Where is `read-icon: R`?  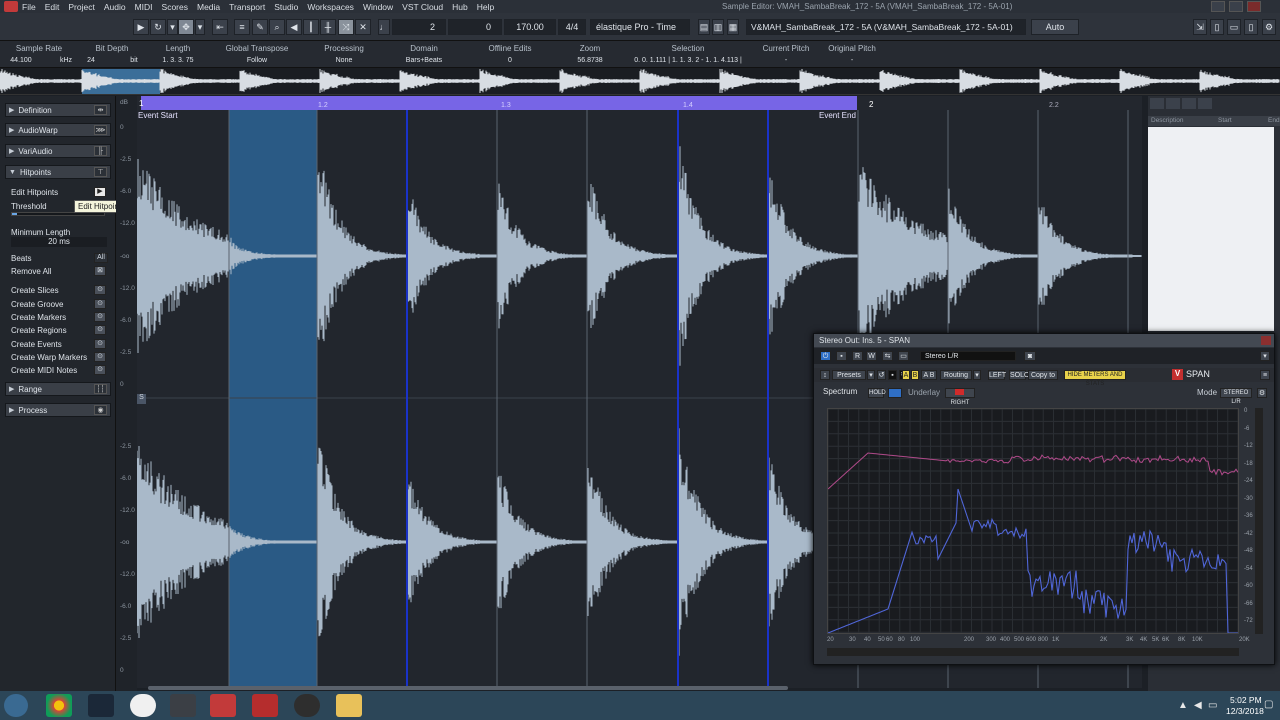 read-icon: R is located at coordinates (857, 356).